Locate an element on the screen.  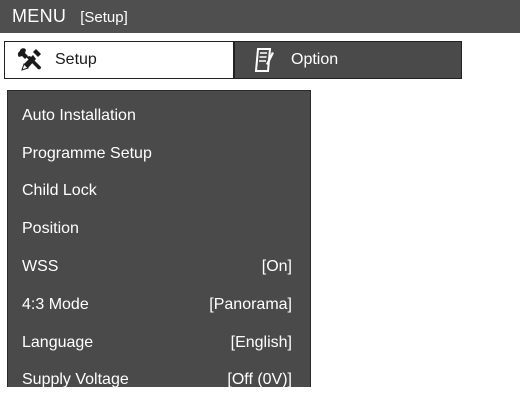
tab-setup-label: Setup is located at coordinates (76, 59).